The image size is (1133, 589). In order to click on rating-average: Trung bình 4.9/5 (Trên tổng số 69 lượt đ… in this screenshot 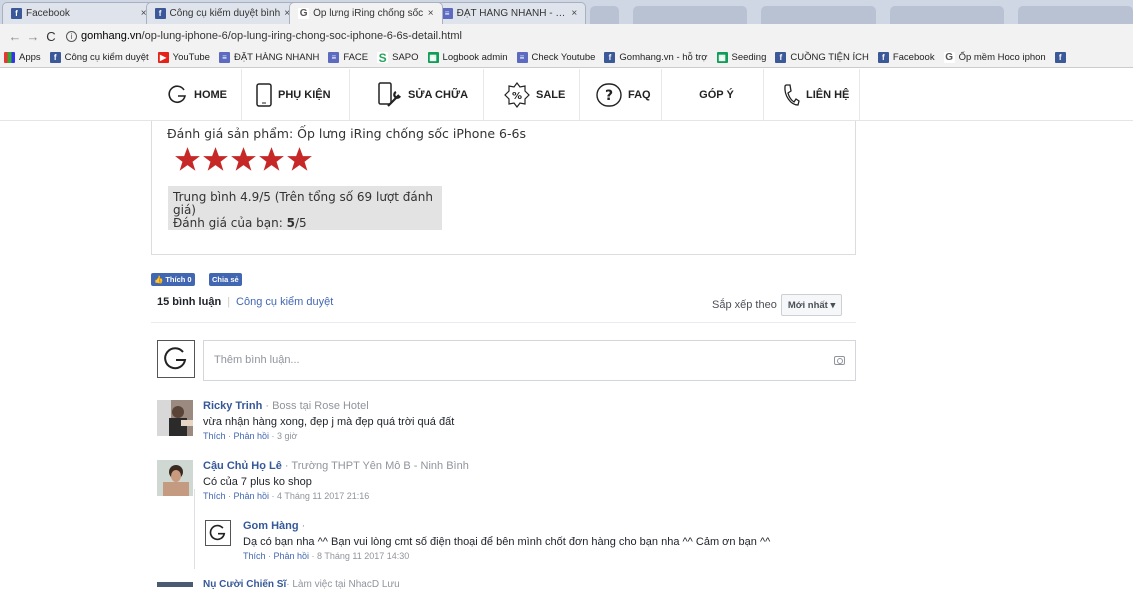, I will do `click(303, 203)`.